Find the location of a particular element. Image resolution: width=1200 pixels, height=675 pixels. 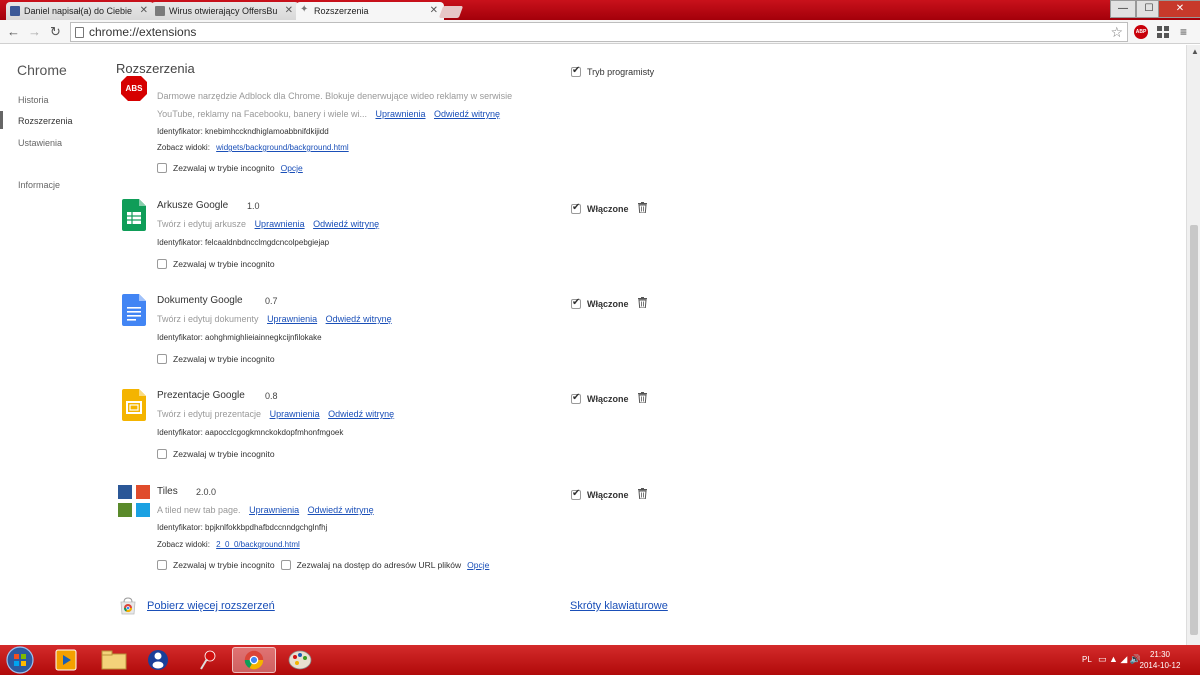

page-icon is located at coordinates (79, 32).